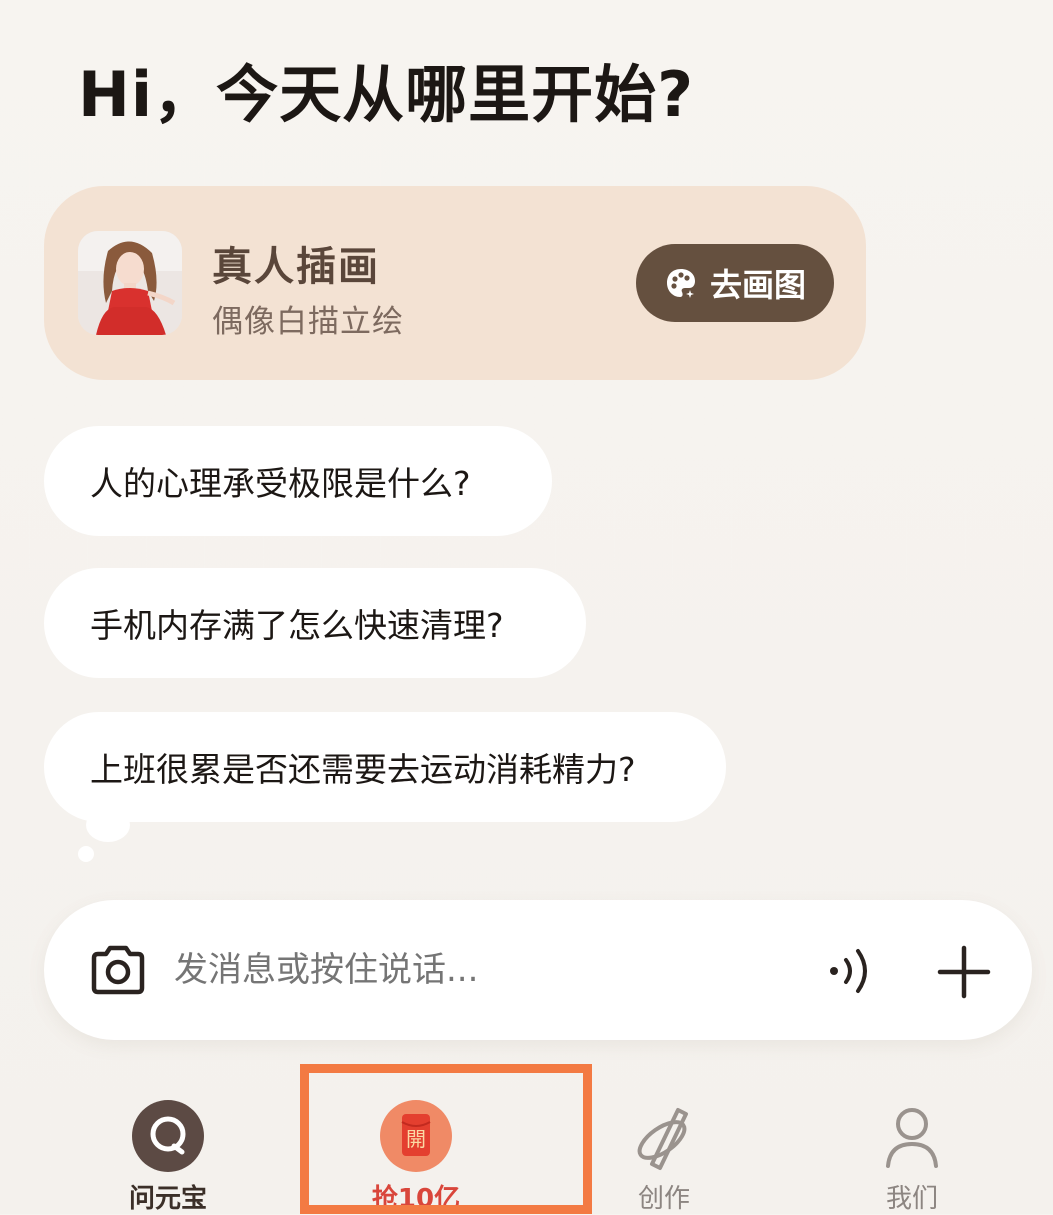  What do you see at coordinates (664, 1138) in the screenshot?
I see `create-pen-icon` at bounding box center [664, 1138].